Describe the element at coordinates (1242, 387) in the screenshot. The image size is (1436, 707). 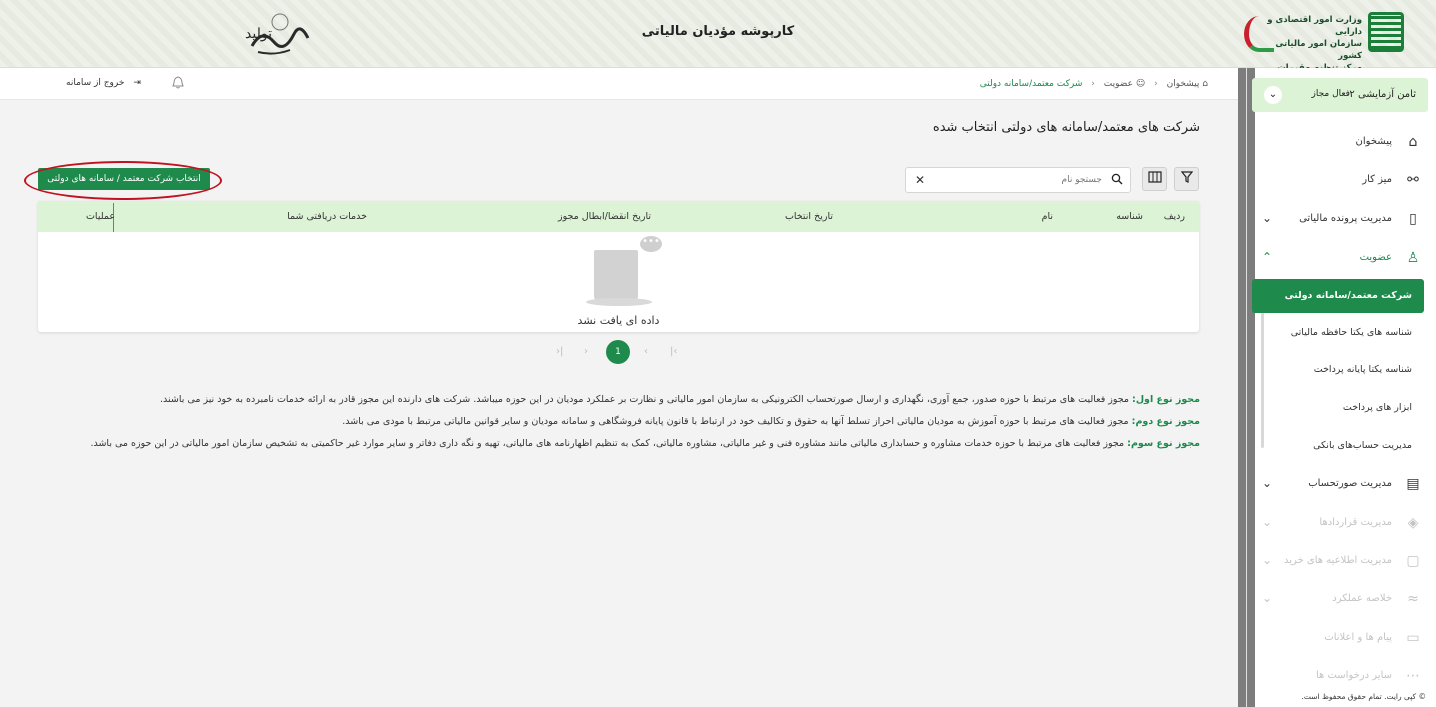
I see `main-scrollbar` at that location.